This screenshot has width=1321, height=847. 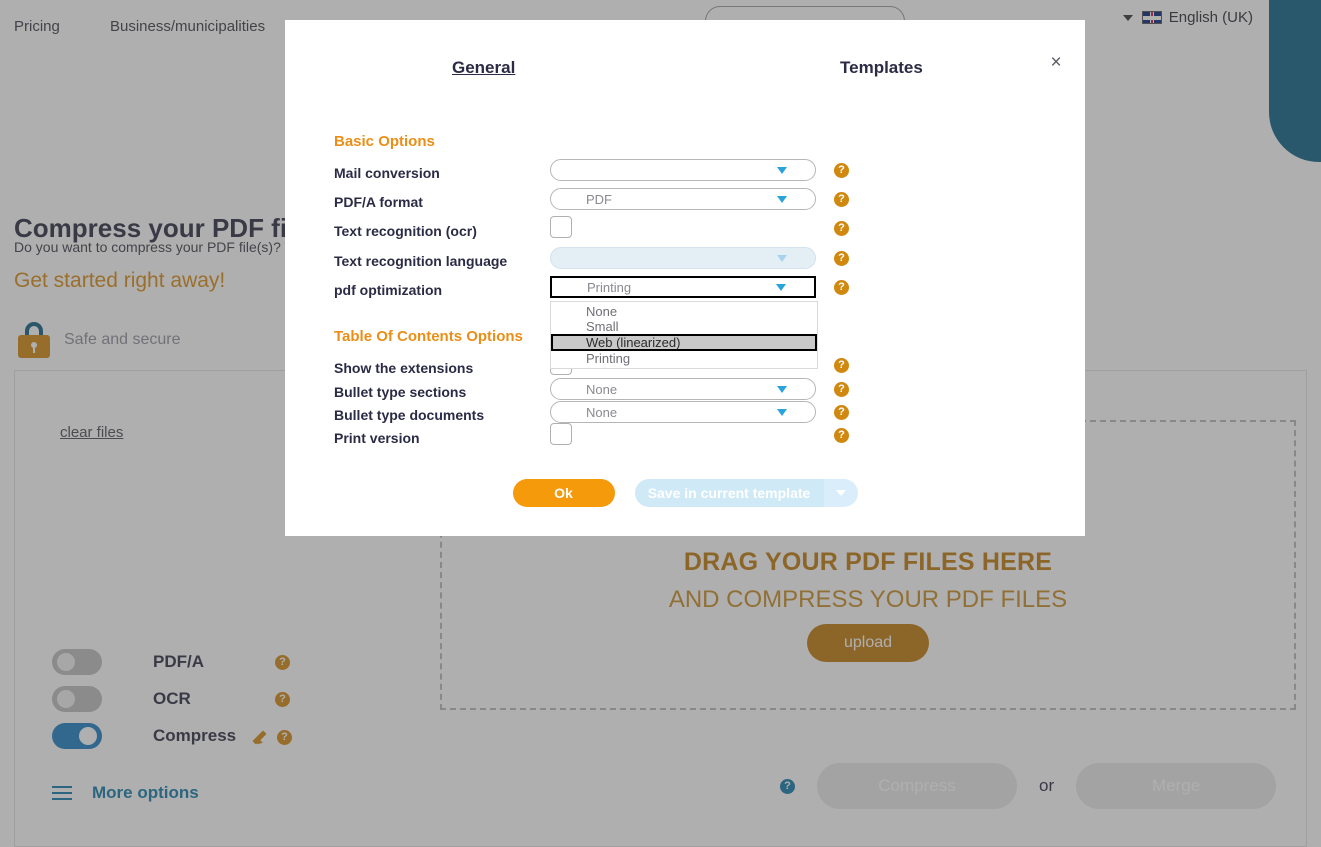 What do you see at coordinates (602, 412) in the screenshot?
I see `select-value-bullet-type-documents: None` at bounding box center [602, 412].